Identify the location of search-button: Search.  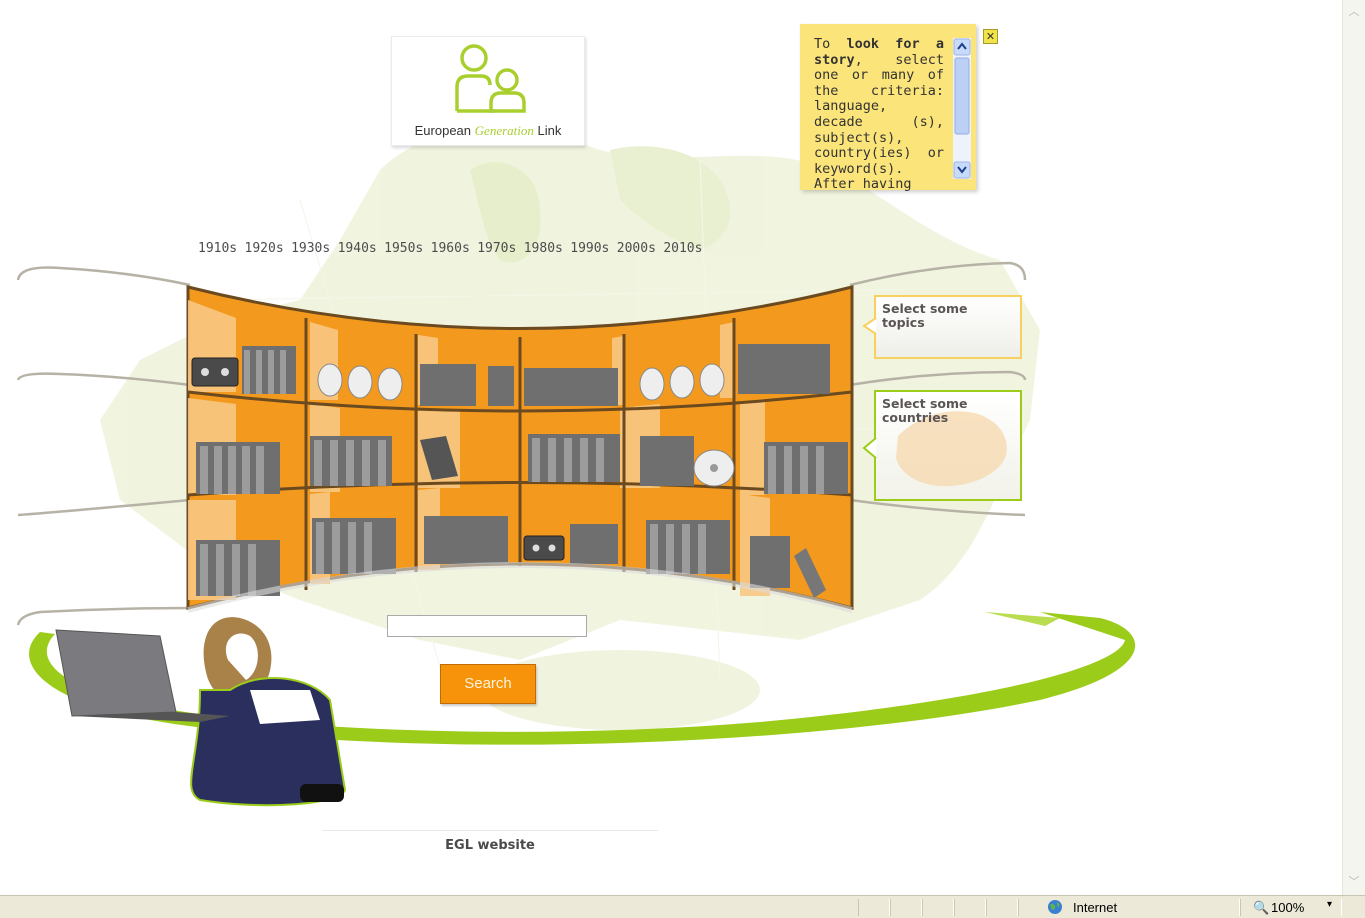
(488, 684).